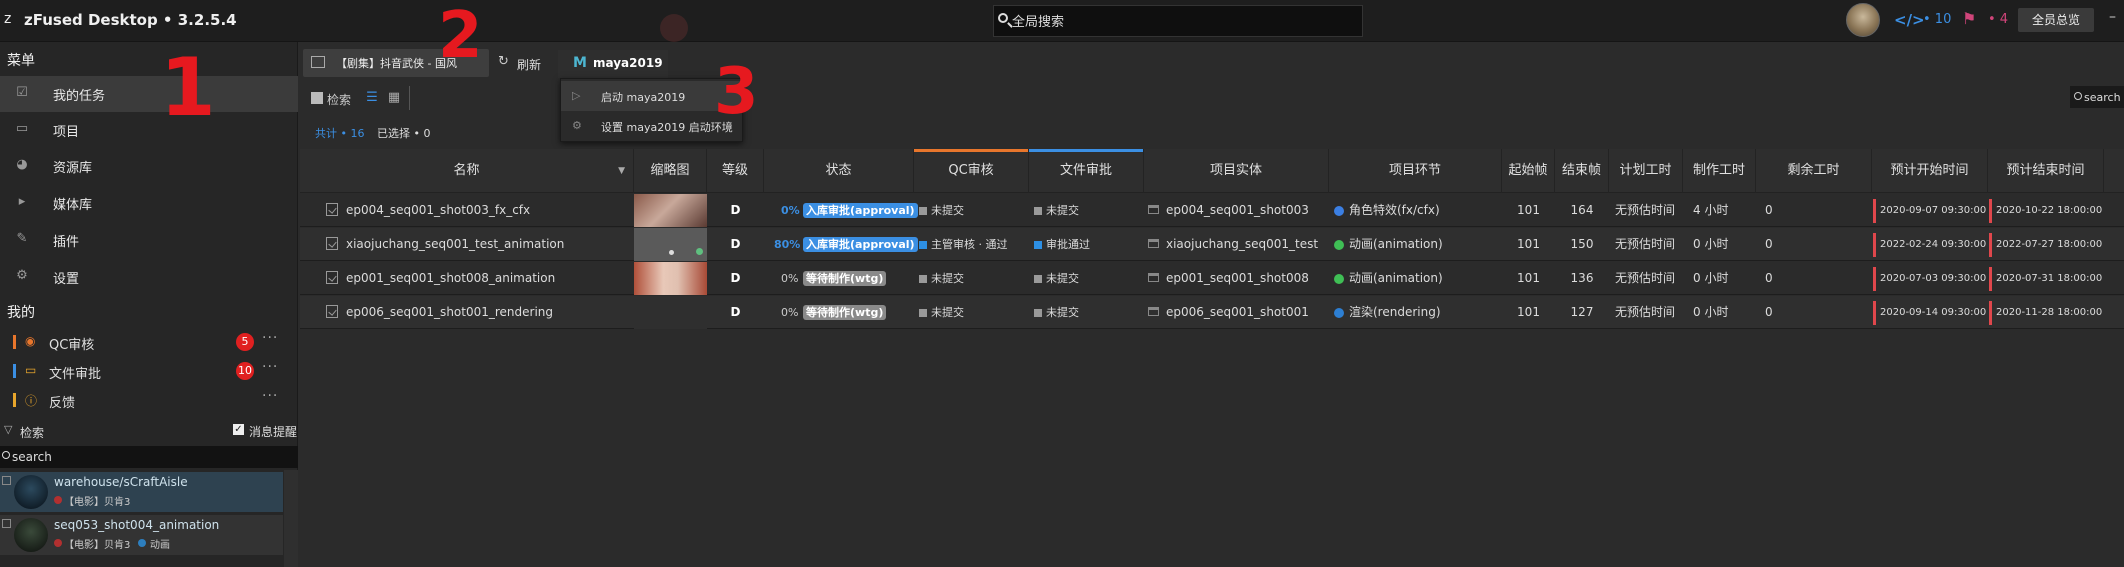 The image size is (2124, 567). I want to click on task-progress: 0%, so click(790, 210).